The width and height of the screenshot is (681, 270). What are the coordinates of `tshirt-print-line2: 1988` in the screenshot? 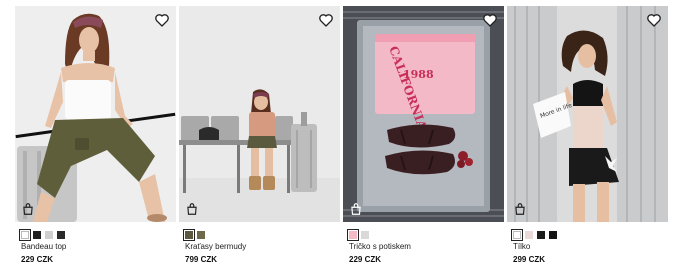 It's located at (418, 74).